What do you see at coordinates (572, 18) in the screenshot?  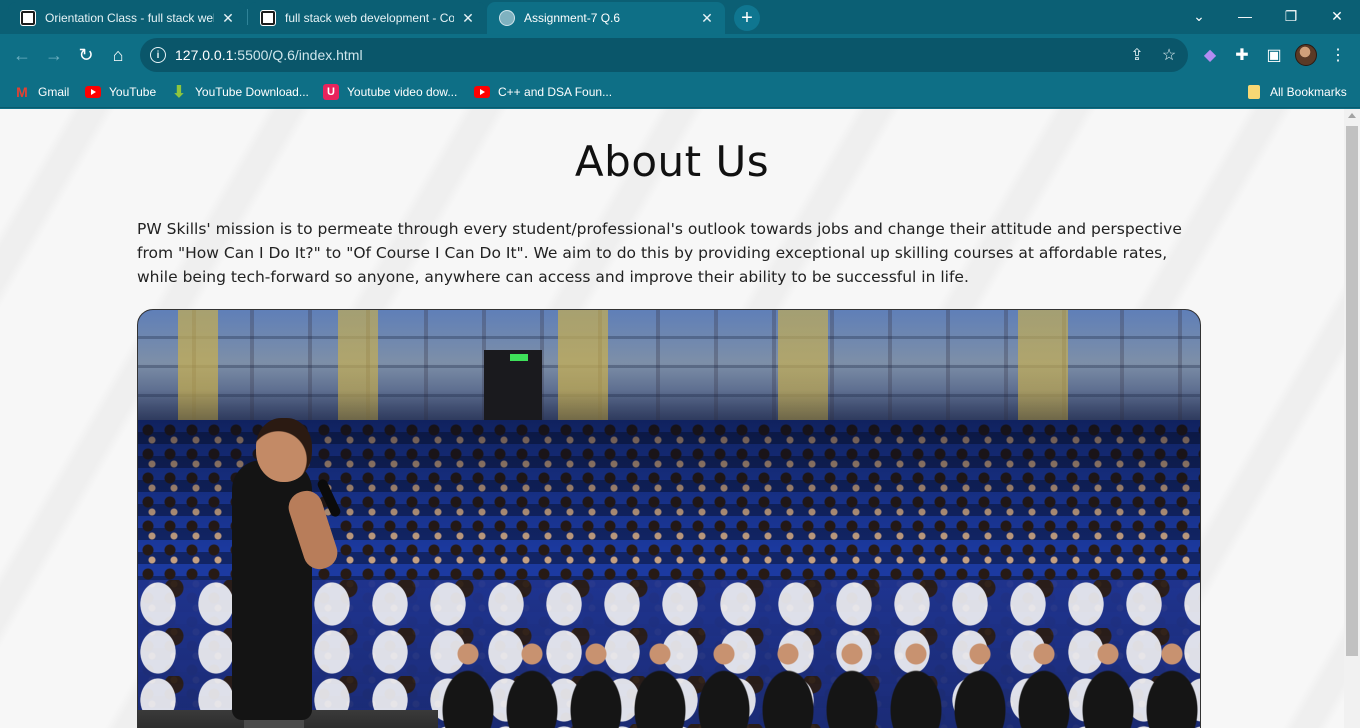 I see `tab-title: Assignment-7 Q.6` at bounding box center [572, 18].